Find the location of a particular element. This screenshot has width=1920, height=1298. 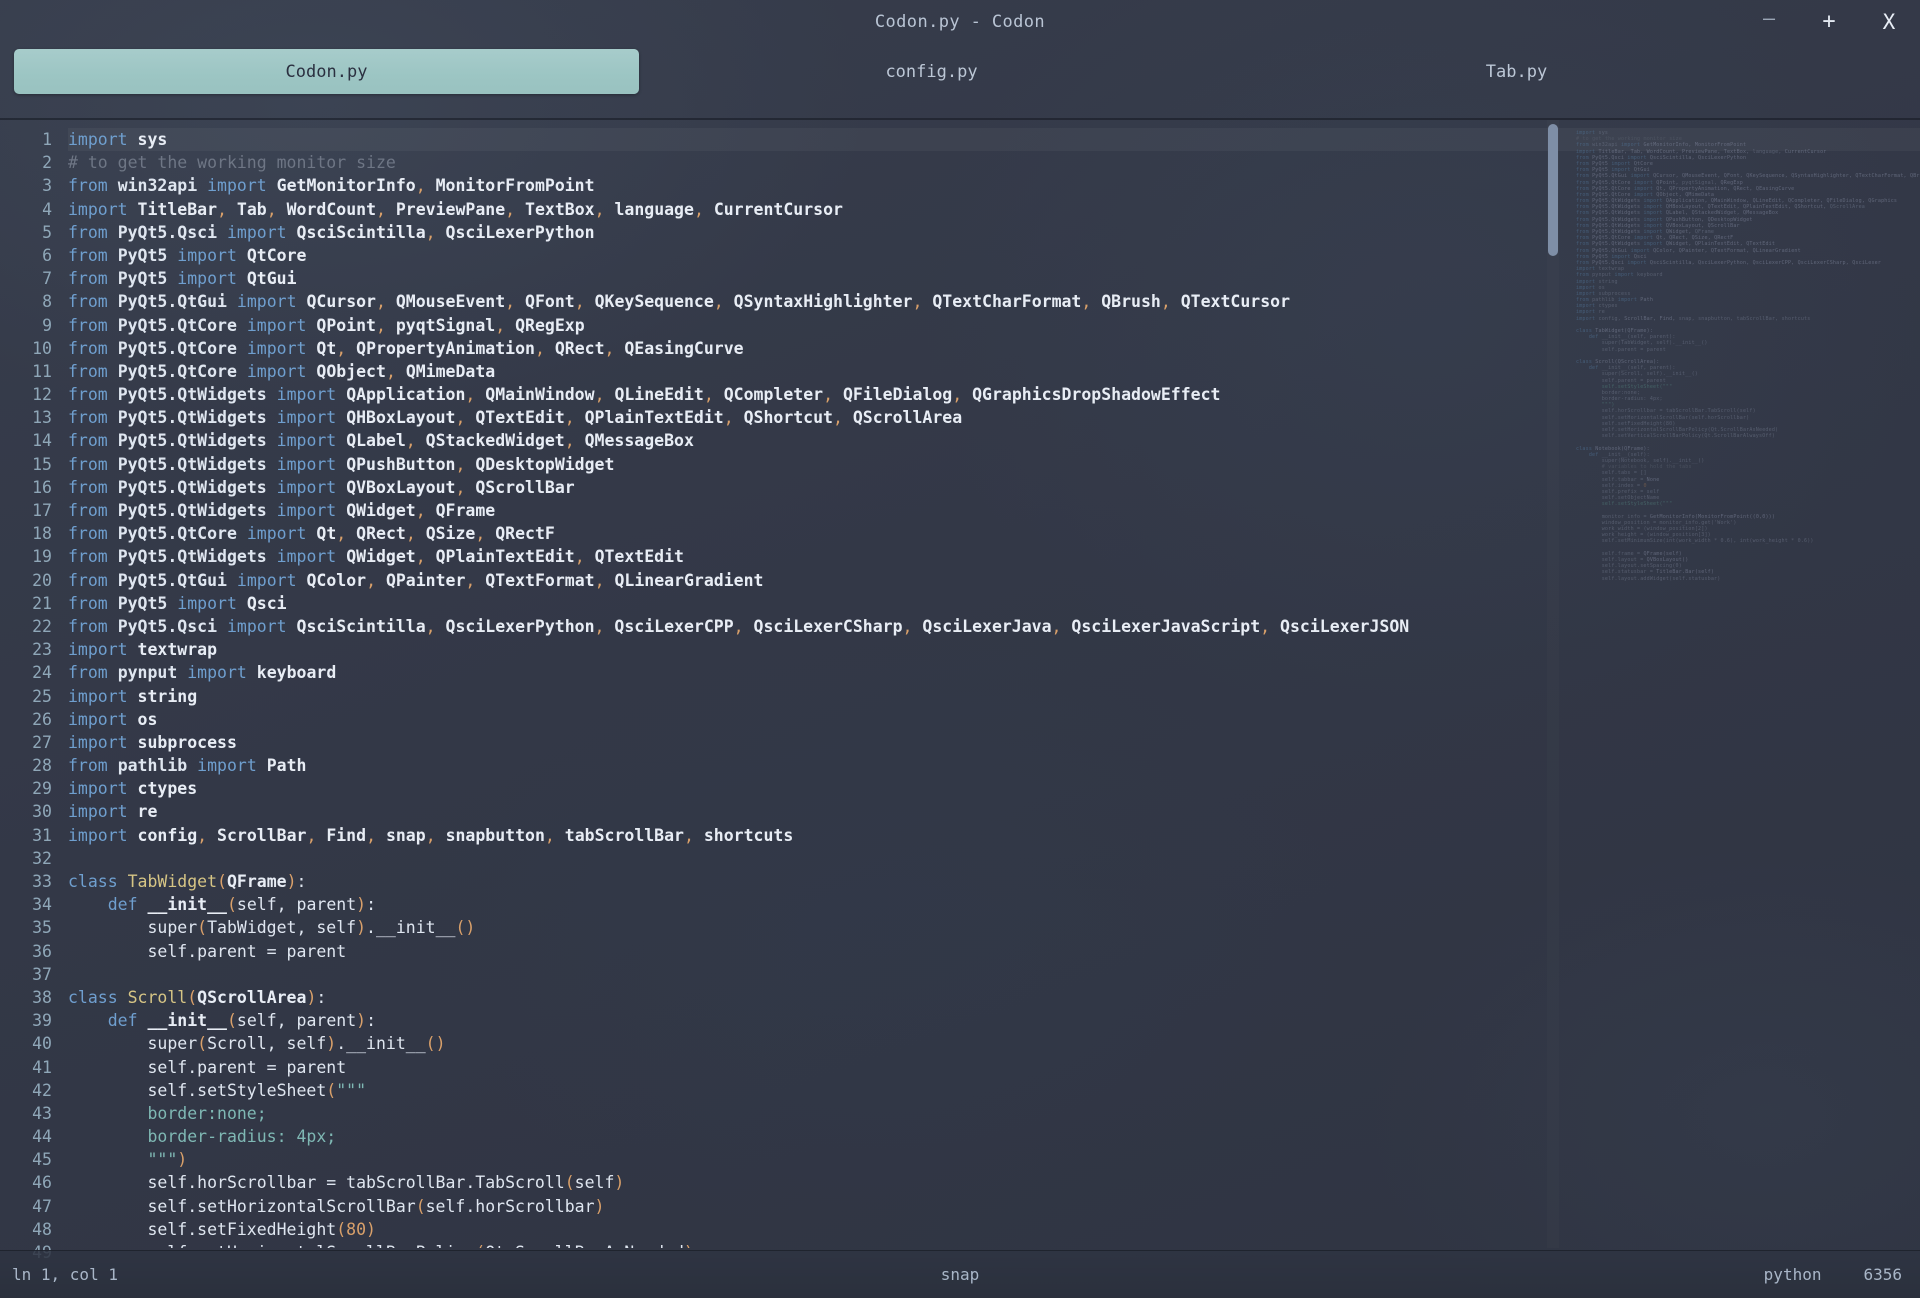

code-token-id: config is located at coordinates (167, 835).